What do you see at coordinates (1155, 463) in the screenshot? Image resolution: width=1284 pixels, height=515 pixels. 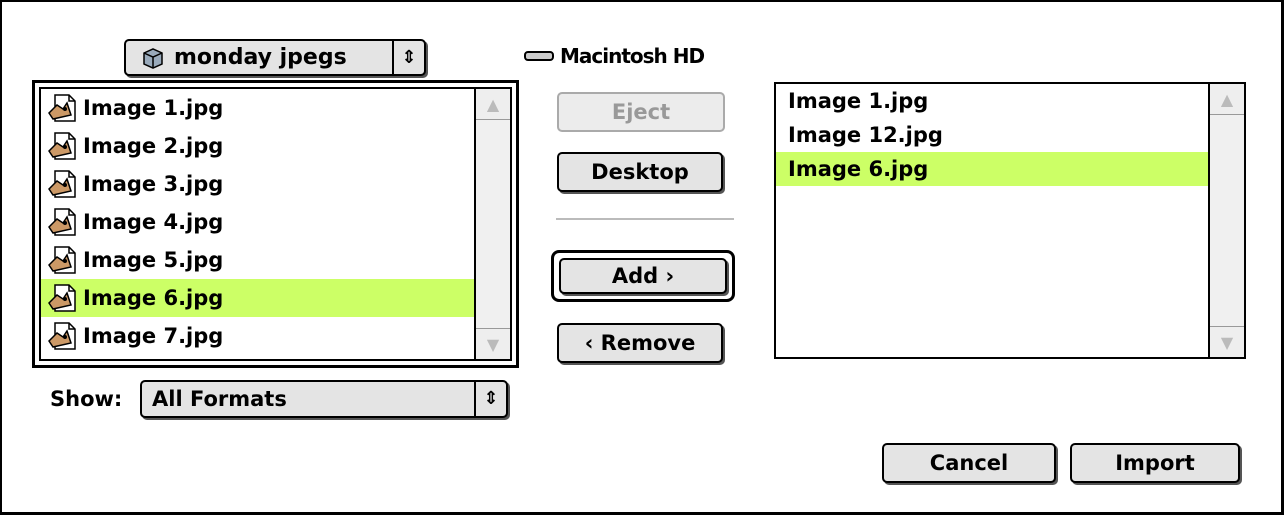 I see `import-button: Import` at bounding box center [1155, 463].